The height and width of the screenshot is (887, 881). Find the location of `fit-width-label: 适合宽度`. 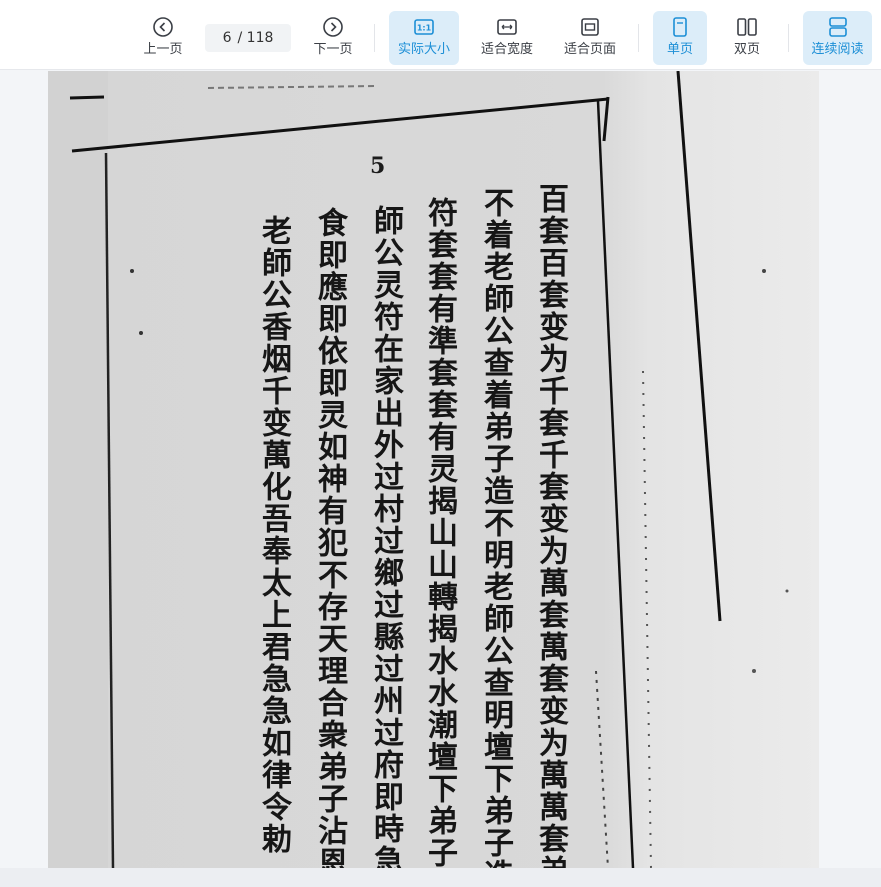

fit-width-label: 适合宽度 is located at coordinates (506, 49).